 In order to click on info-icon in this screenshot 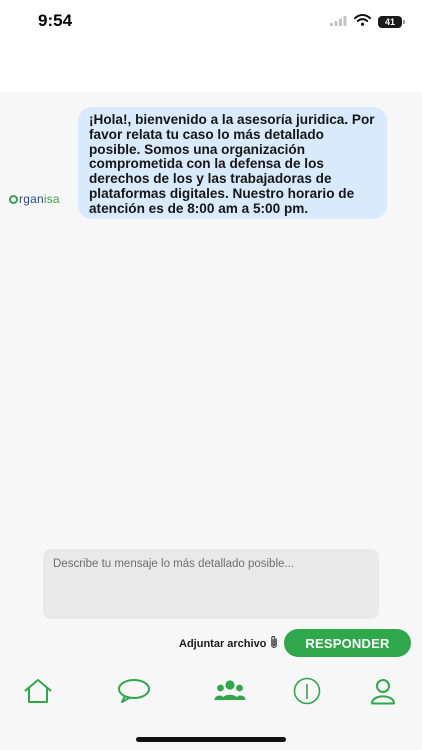, I will do `click(307, 693)`.